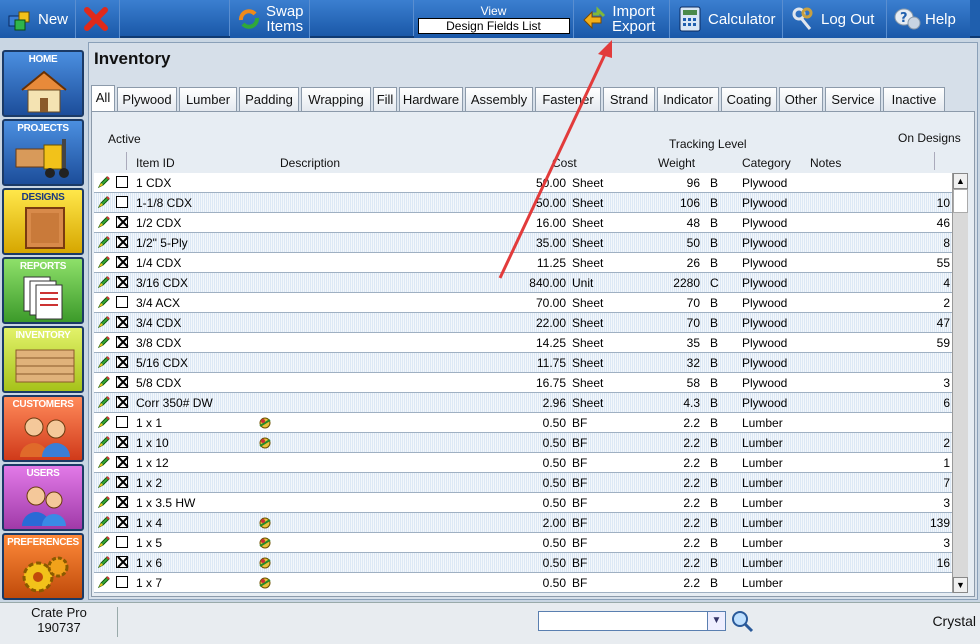 This screenshot has height=644, width=980. Describe the element at coordinates (524, 443) in the screenshot. I see `table-row: 1 x 10 0.50 BF 2.2 B Lumber 2` at that location.